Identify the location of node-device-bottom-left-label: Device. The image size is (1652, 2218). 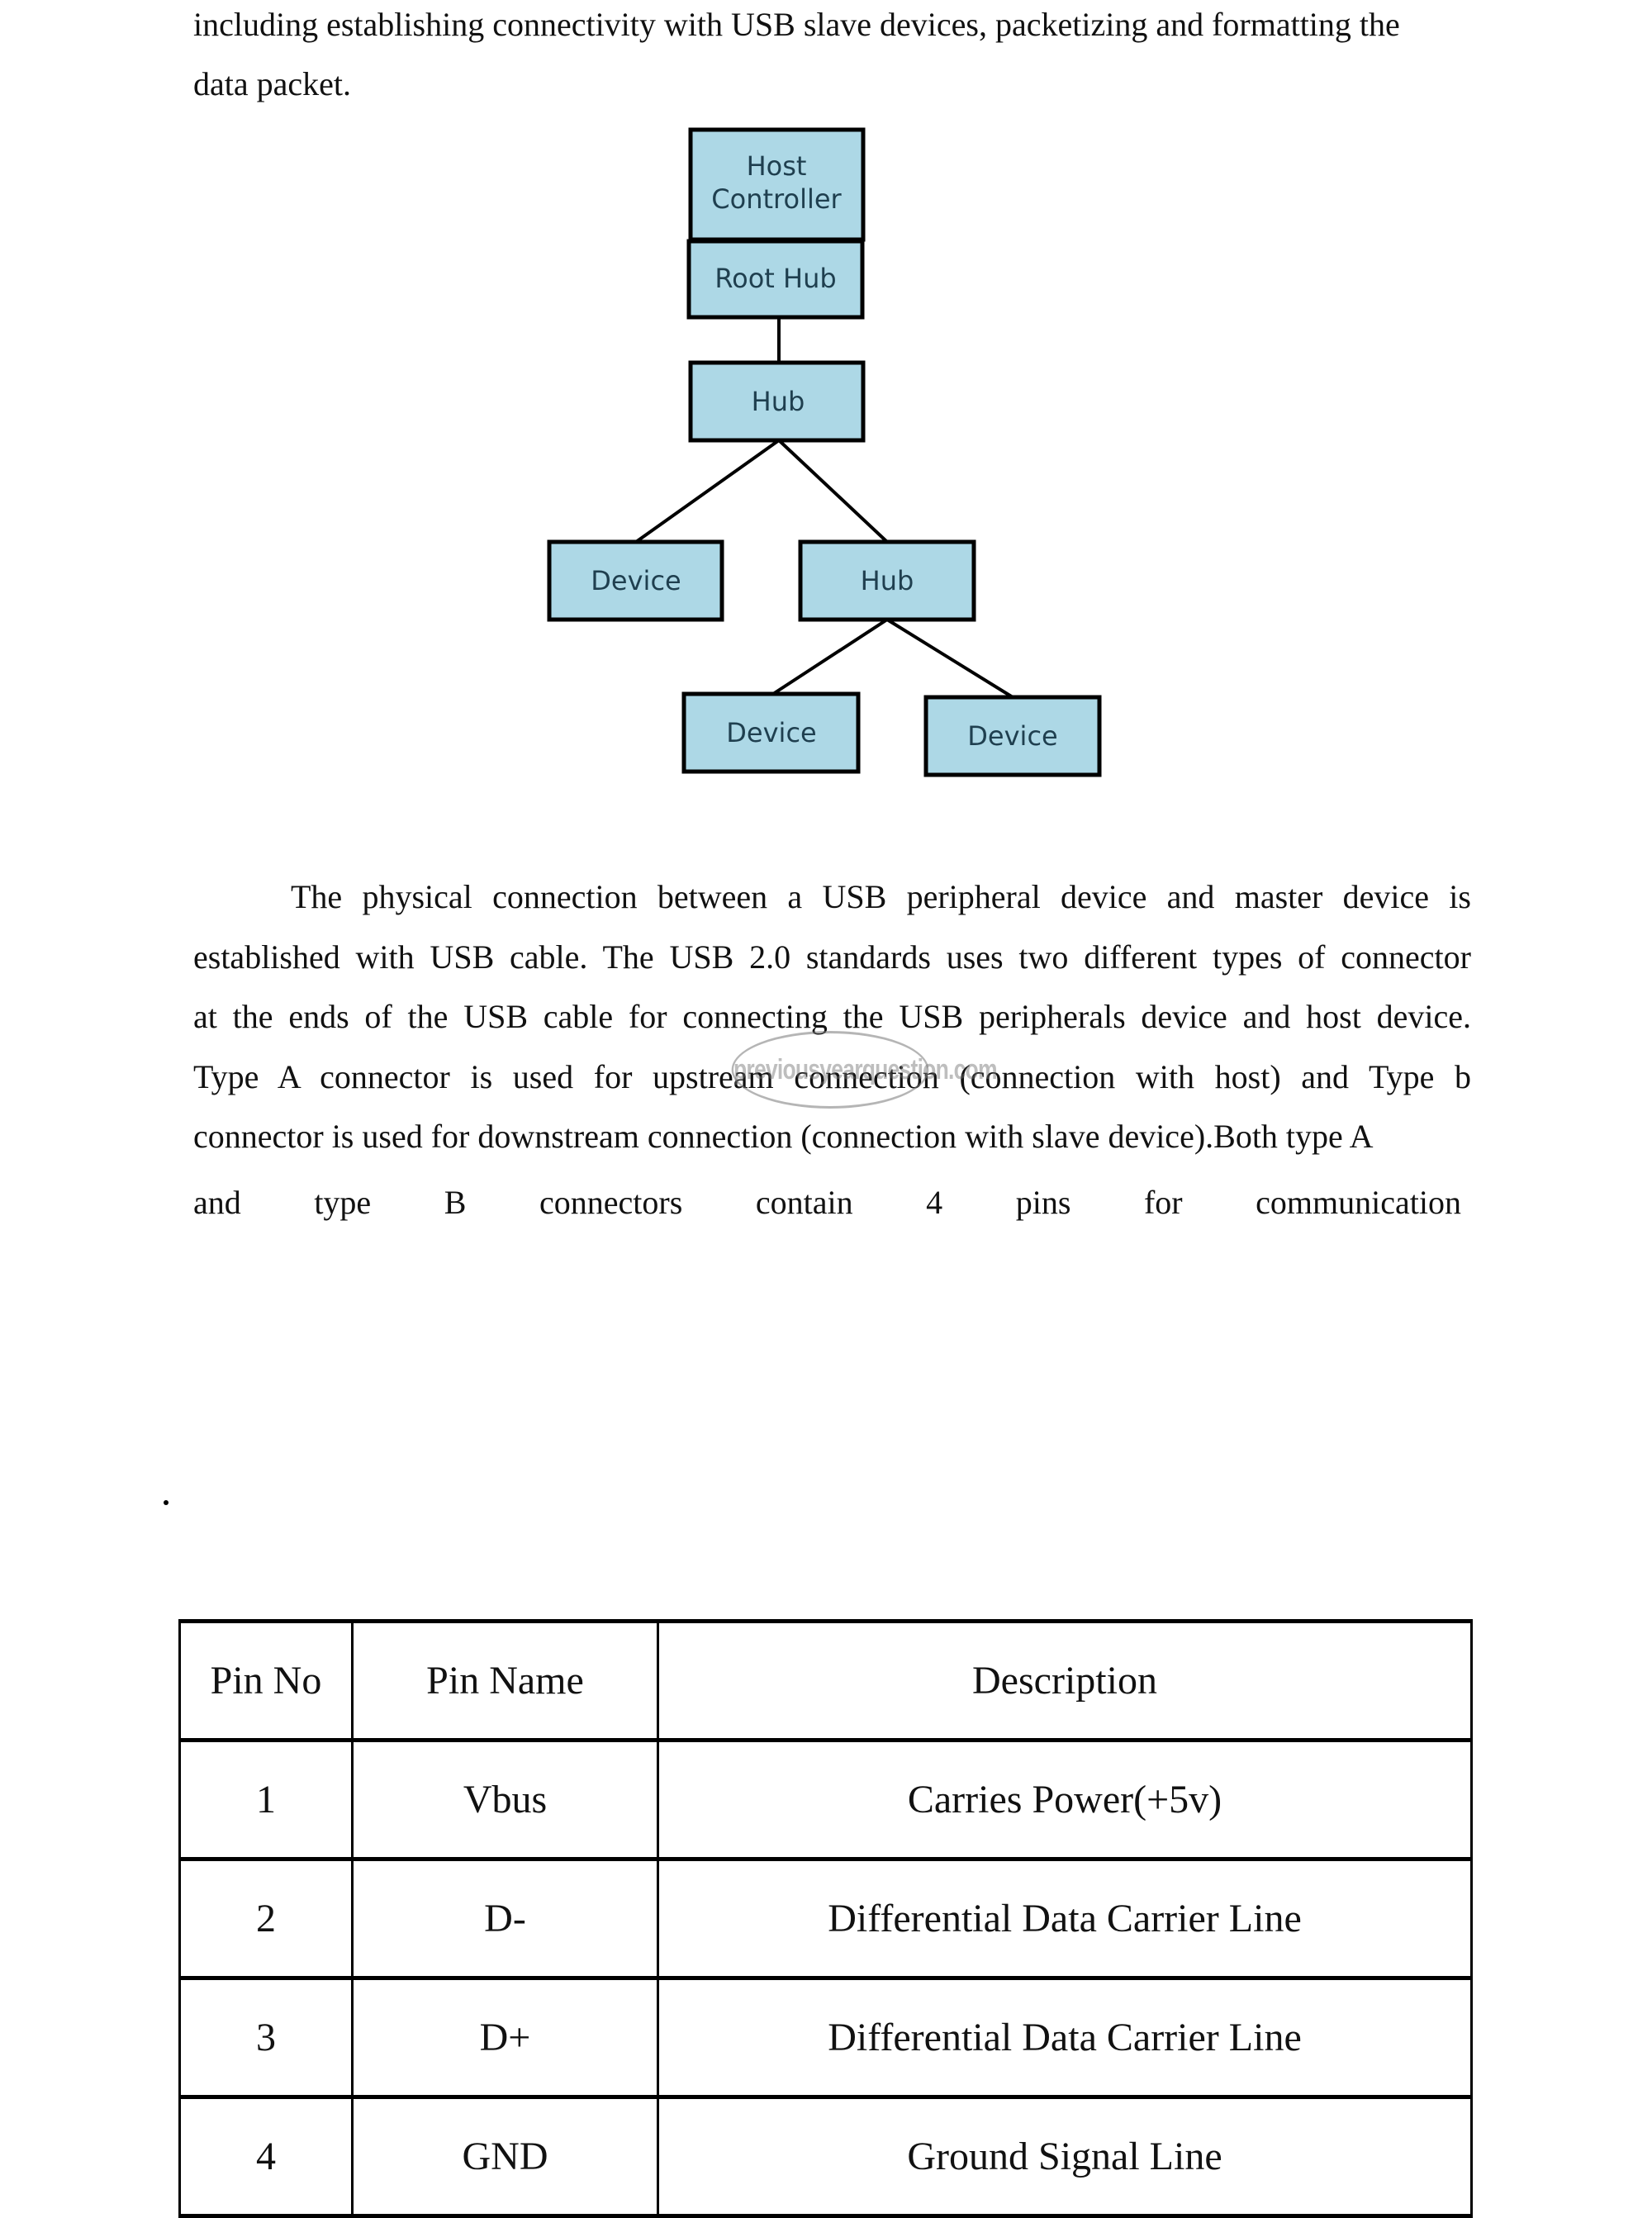
(771, 732).